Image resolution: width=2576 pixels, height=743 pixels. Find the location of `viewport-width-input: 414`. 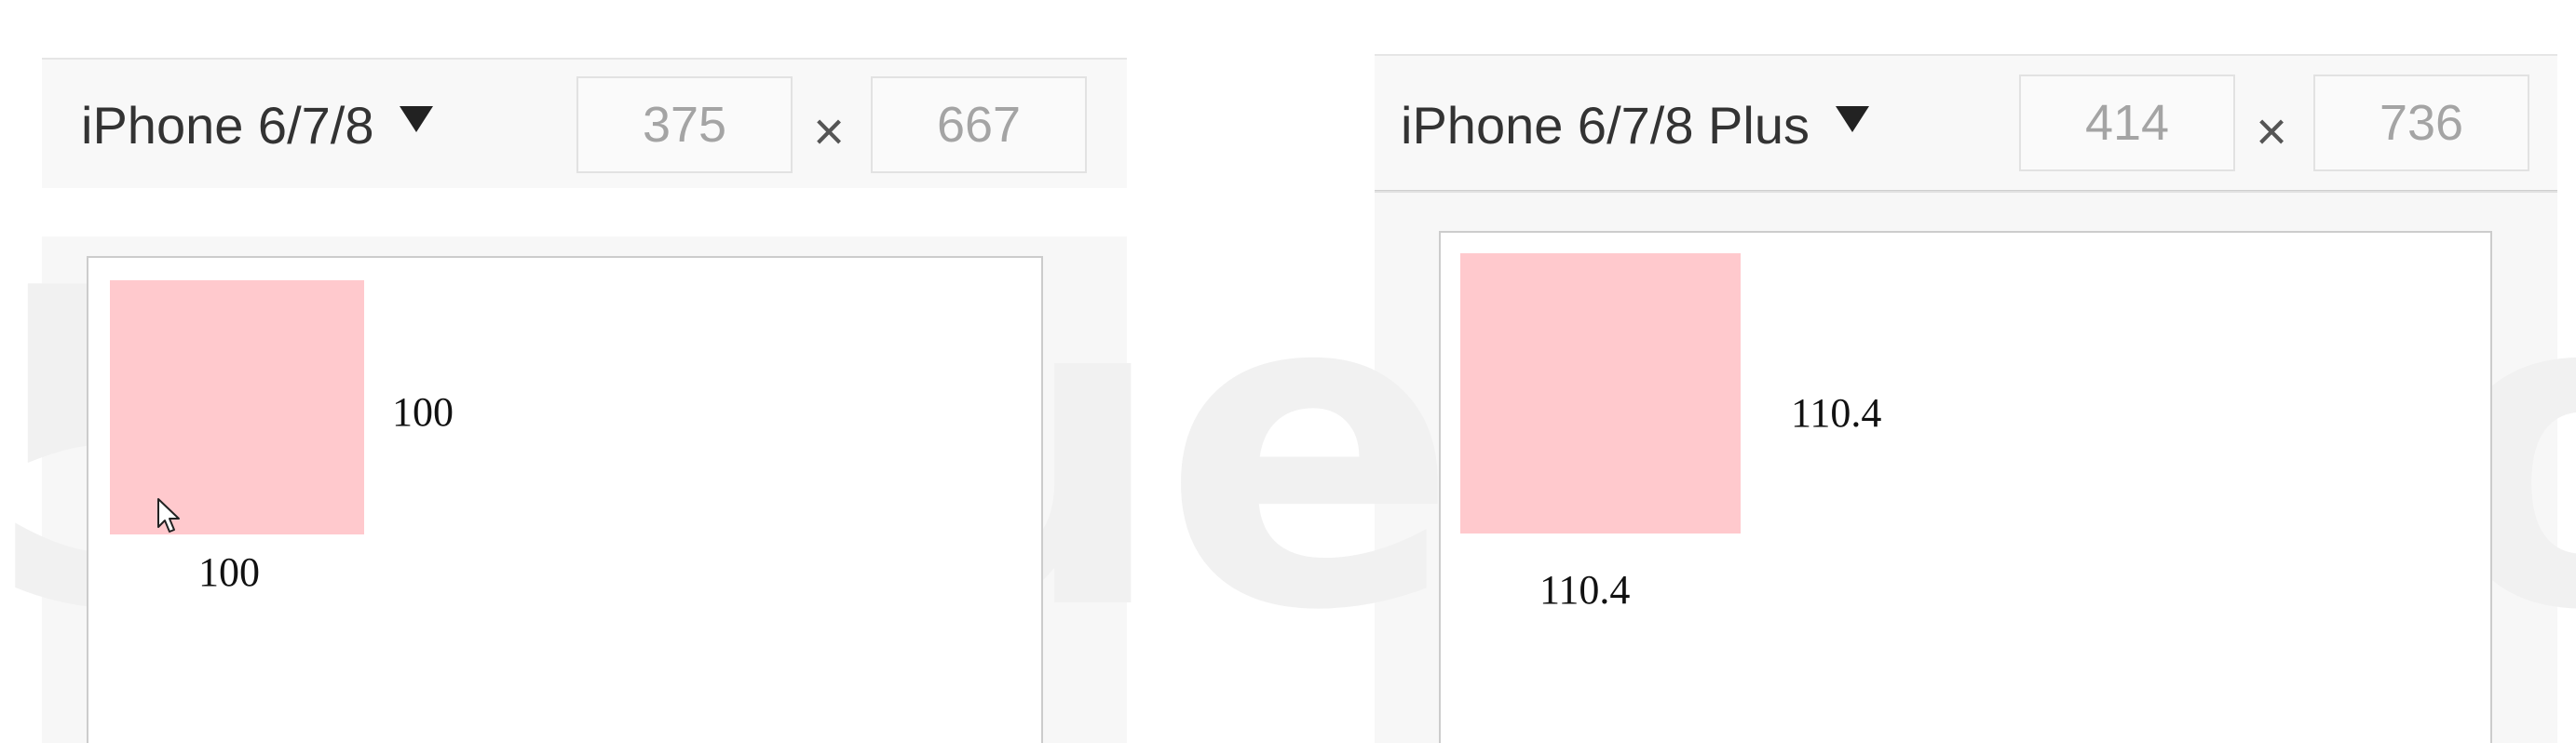

viewport-width-input: 414 is located at coordinates (2127, 122).